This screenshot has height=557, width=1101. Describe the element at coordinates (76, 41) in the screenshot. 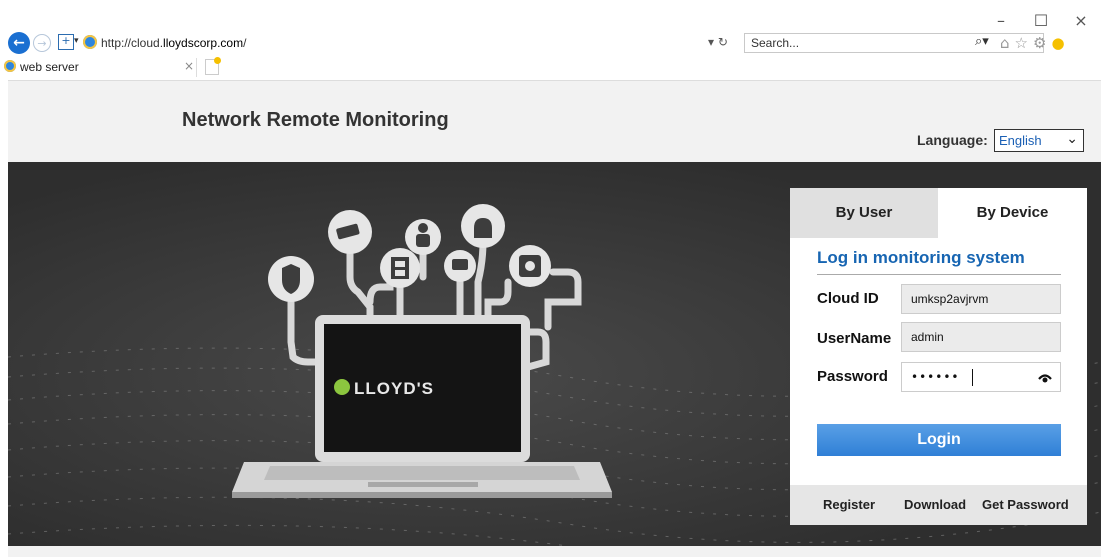

I see `chevron-down-icon: ▾` at that location.